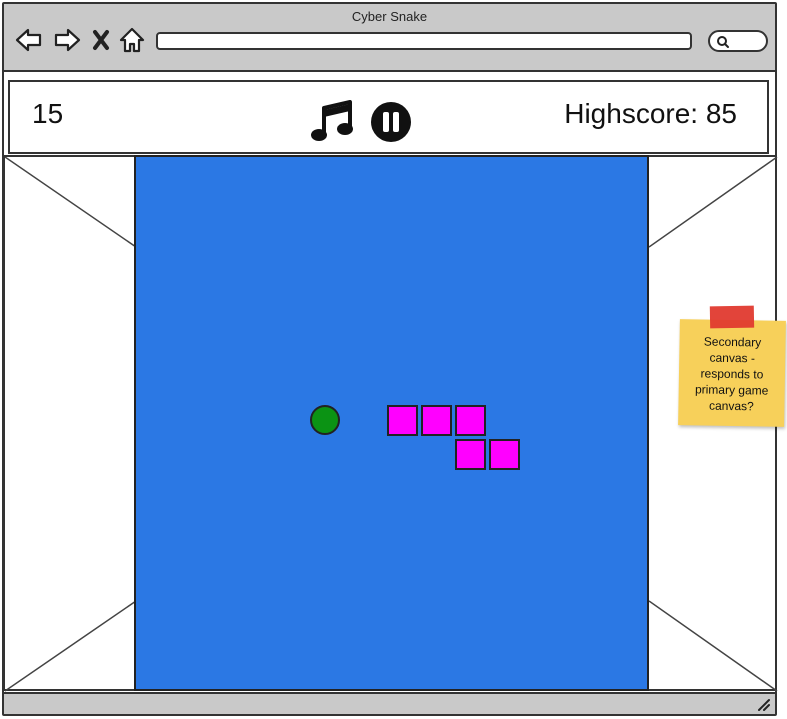 This screenshot has height=719, width=787. Describe the element at coordinates (70, 423) in the screenshot. I see `left-placeholder-panel` at that location.